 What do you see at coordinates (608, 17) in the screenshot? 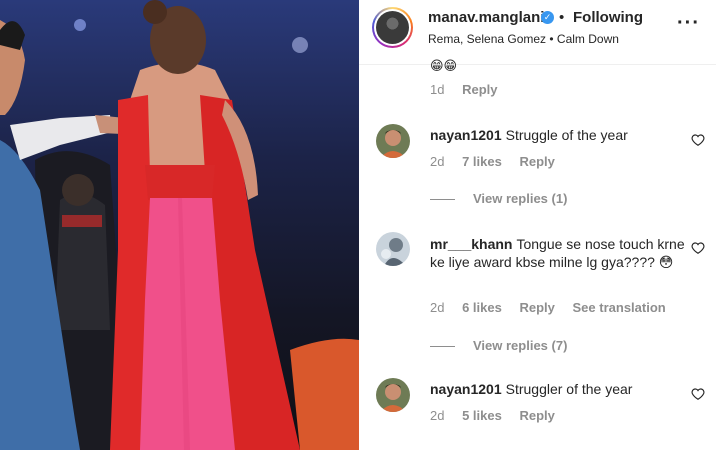
I see `following-button: Following` at bounding box center [608, 17].